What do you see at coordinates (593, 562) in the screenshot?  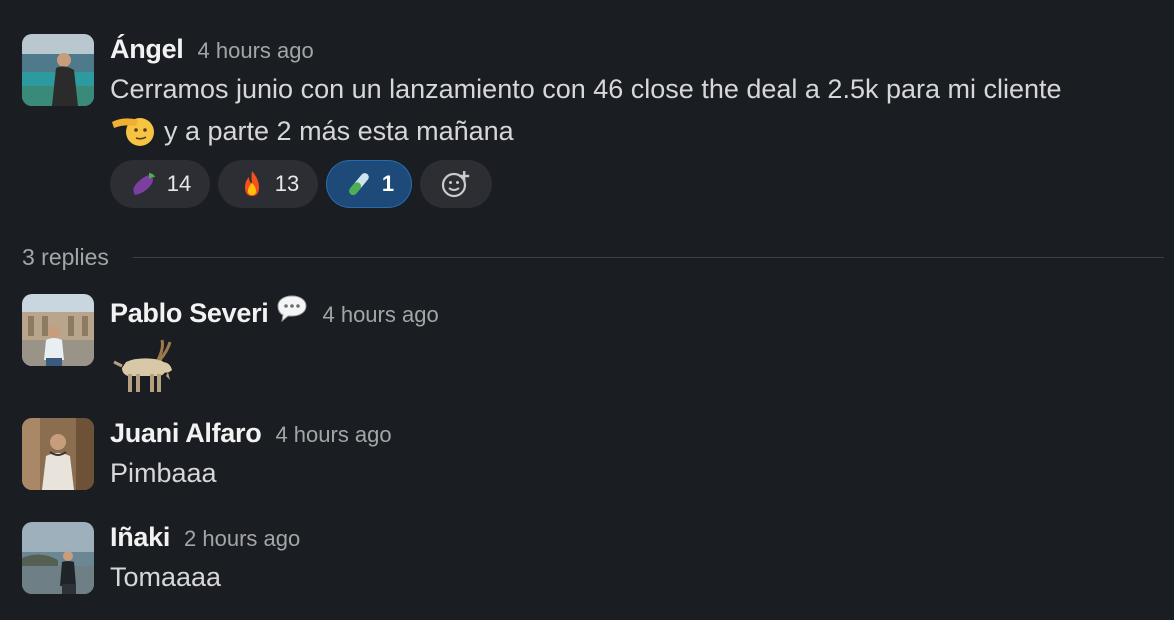 I see `reply-message: Iñaki 2 hours ago Tomaaaa` at bounding box center [593, 562].